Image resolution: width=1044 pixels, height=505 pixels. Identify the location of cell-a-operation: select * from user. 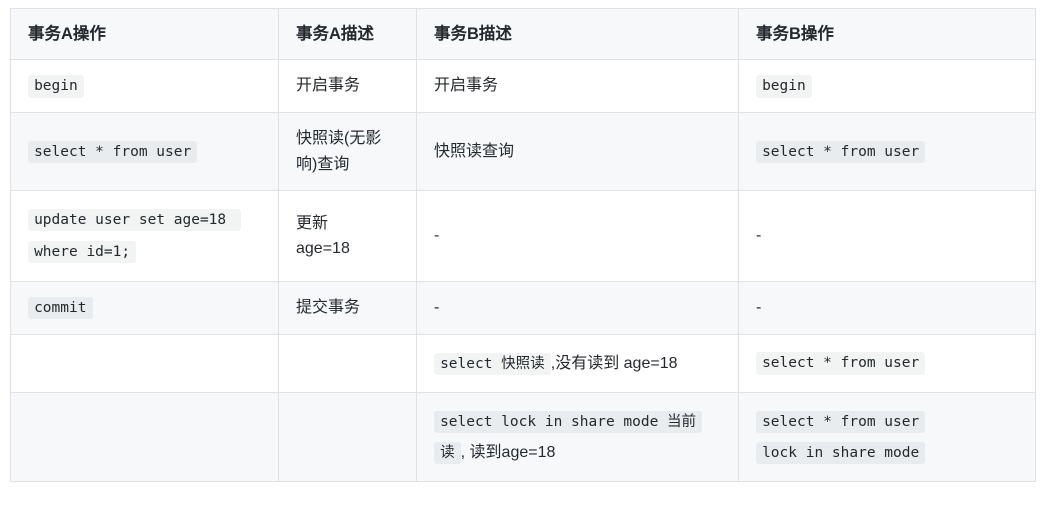
(144, 151).